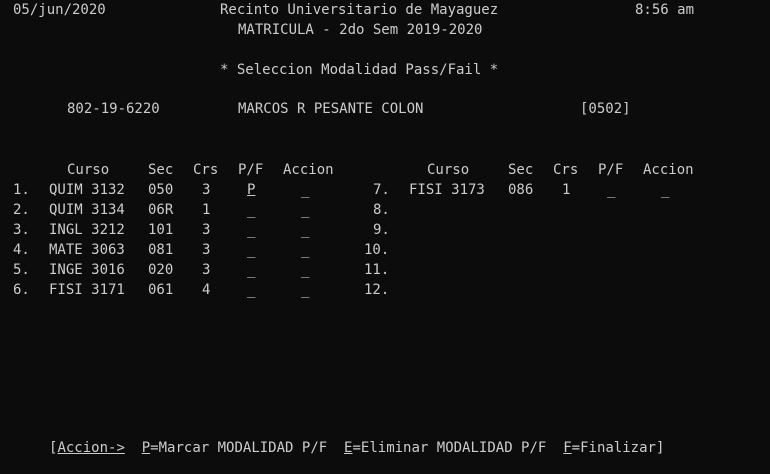 This screenshot has height=474, width=770. Describe the element at coordinates (87, 290) in the screenshot. I see `course-code: FISI 3171` at that location.